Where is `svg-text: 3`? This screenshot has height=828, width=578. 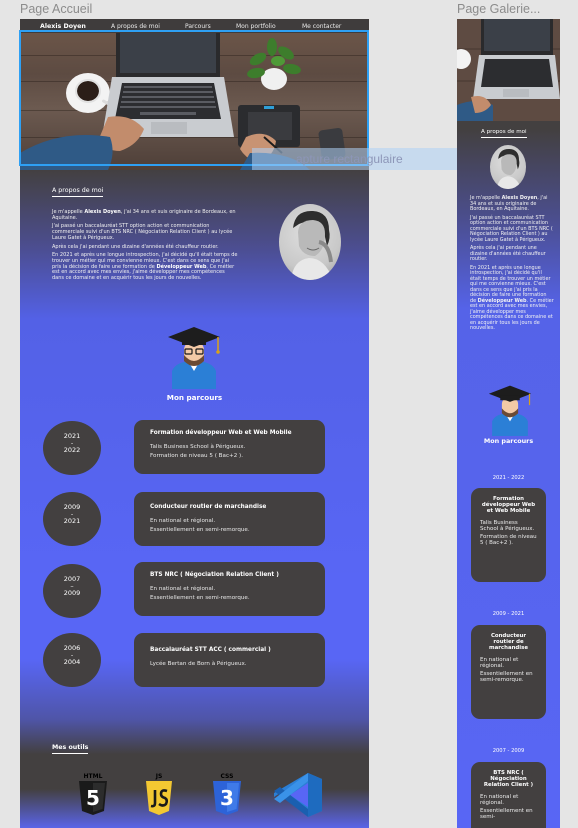 svg-text: 3 is located at coordinates (227, 798).